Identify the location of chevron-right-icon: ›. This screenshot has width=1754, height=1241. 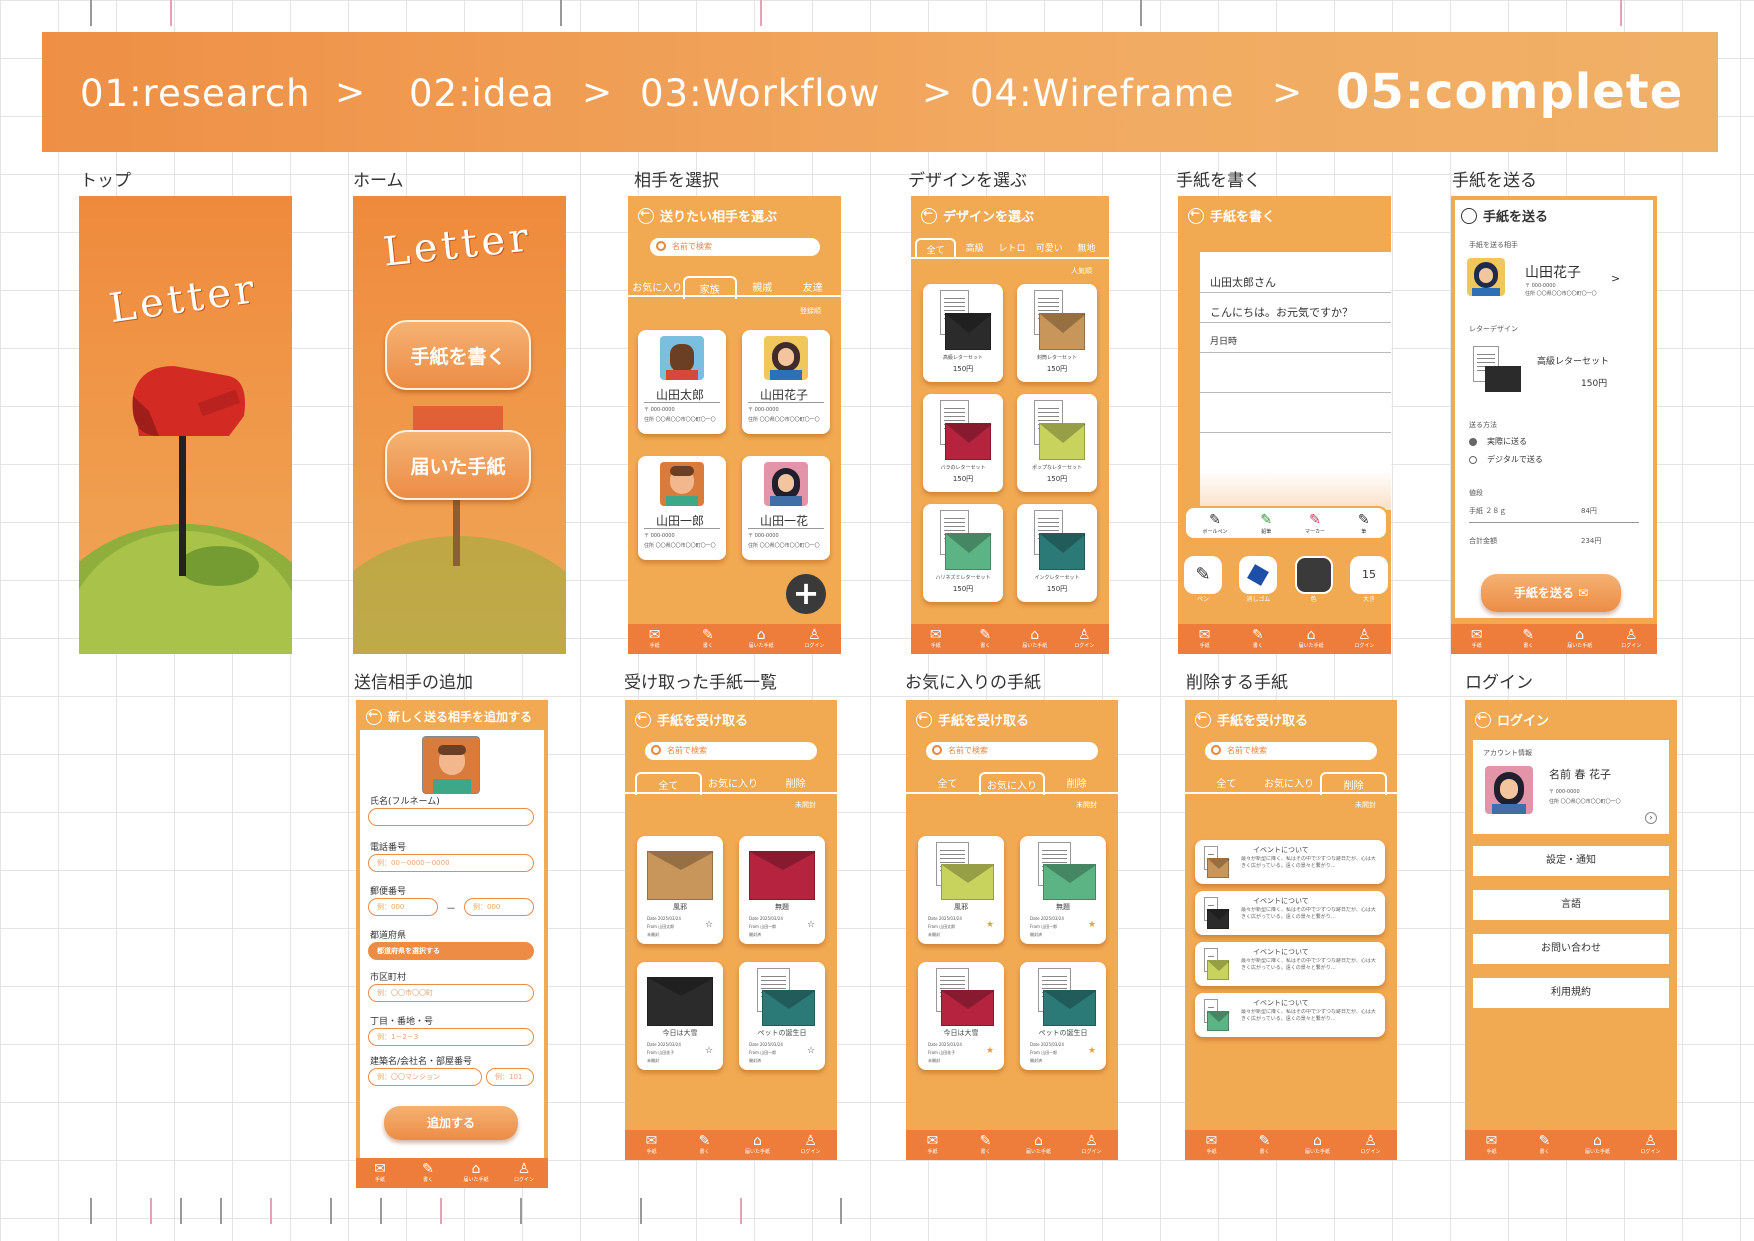
(1651, 818).